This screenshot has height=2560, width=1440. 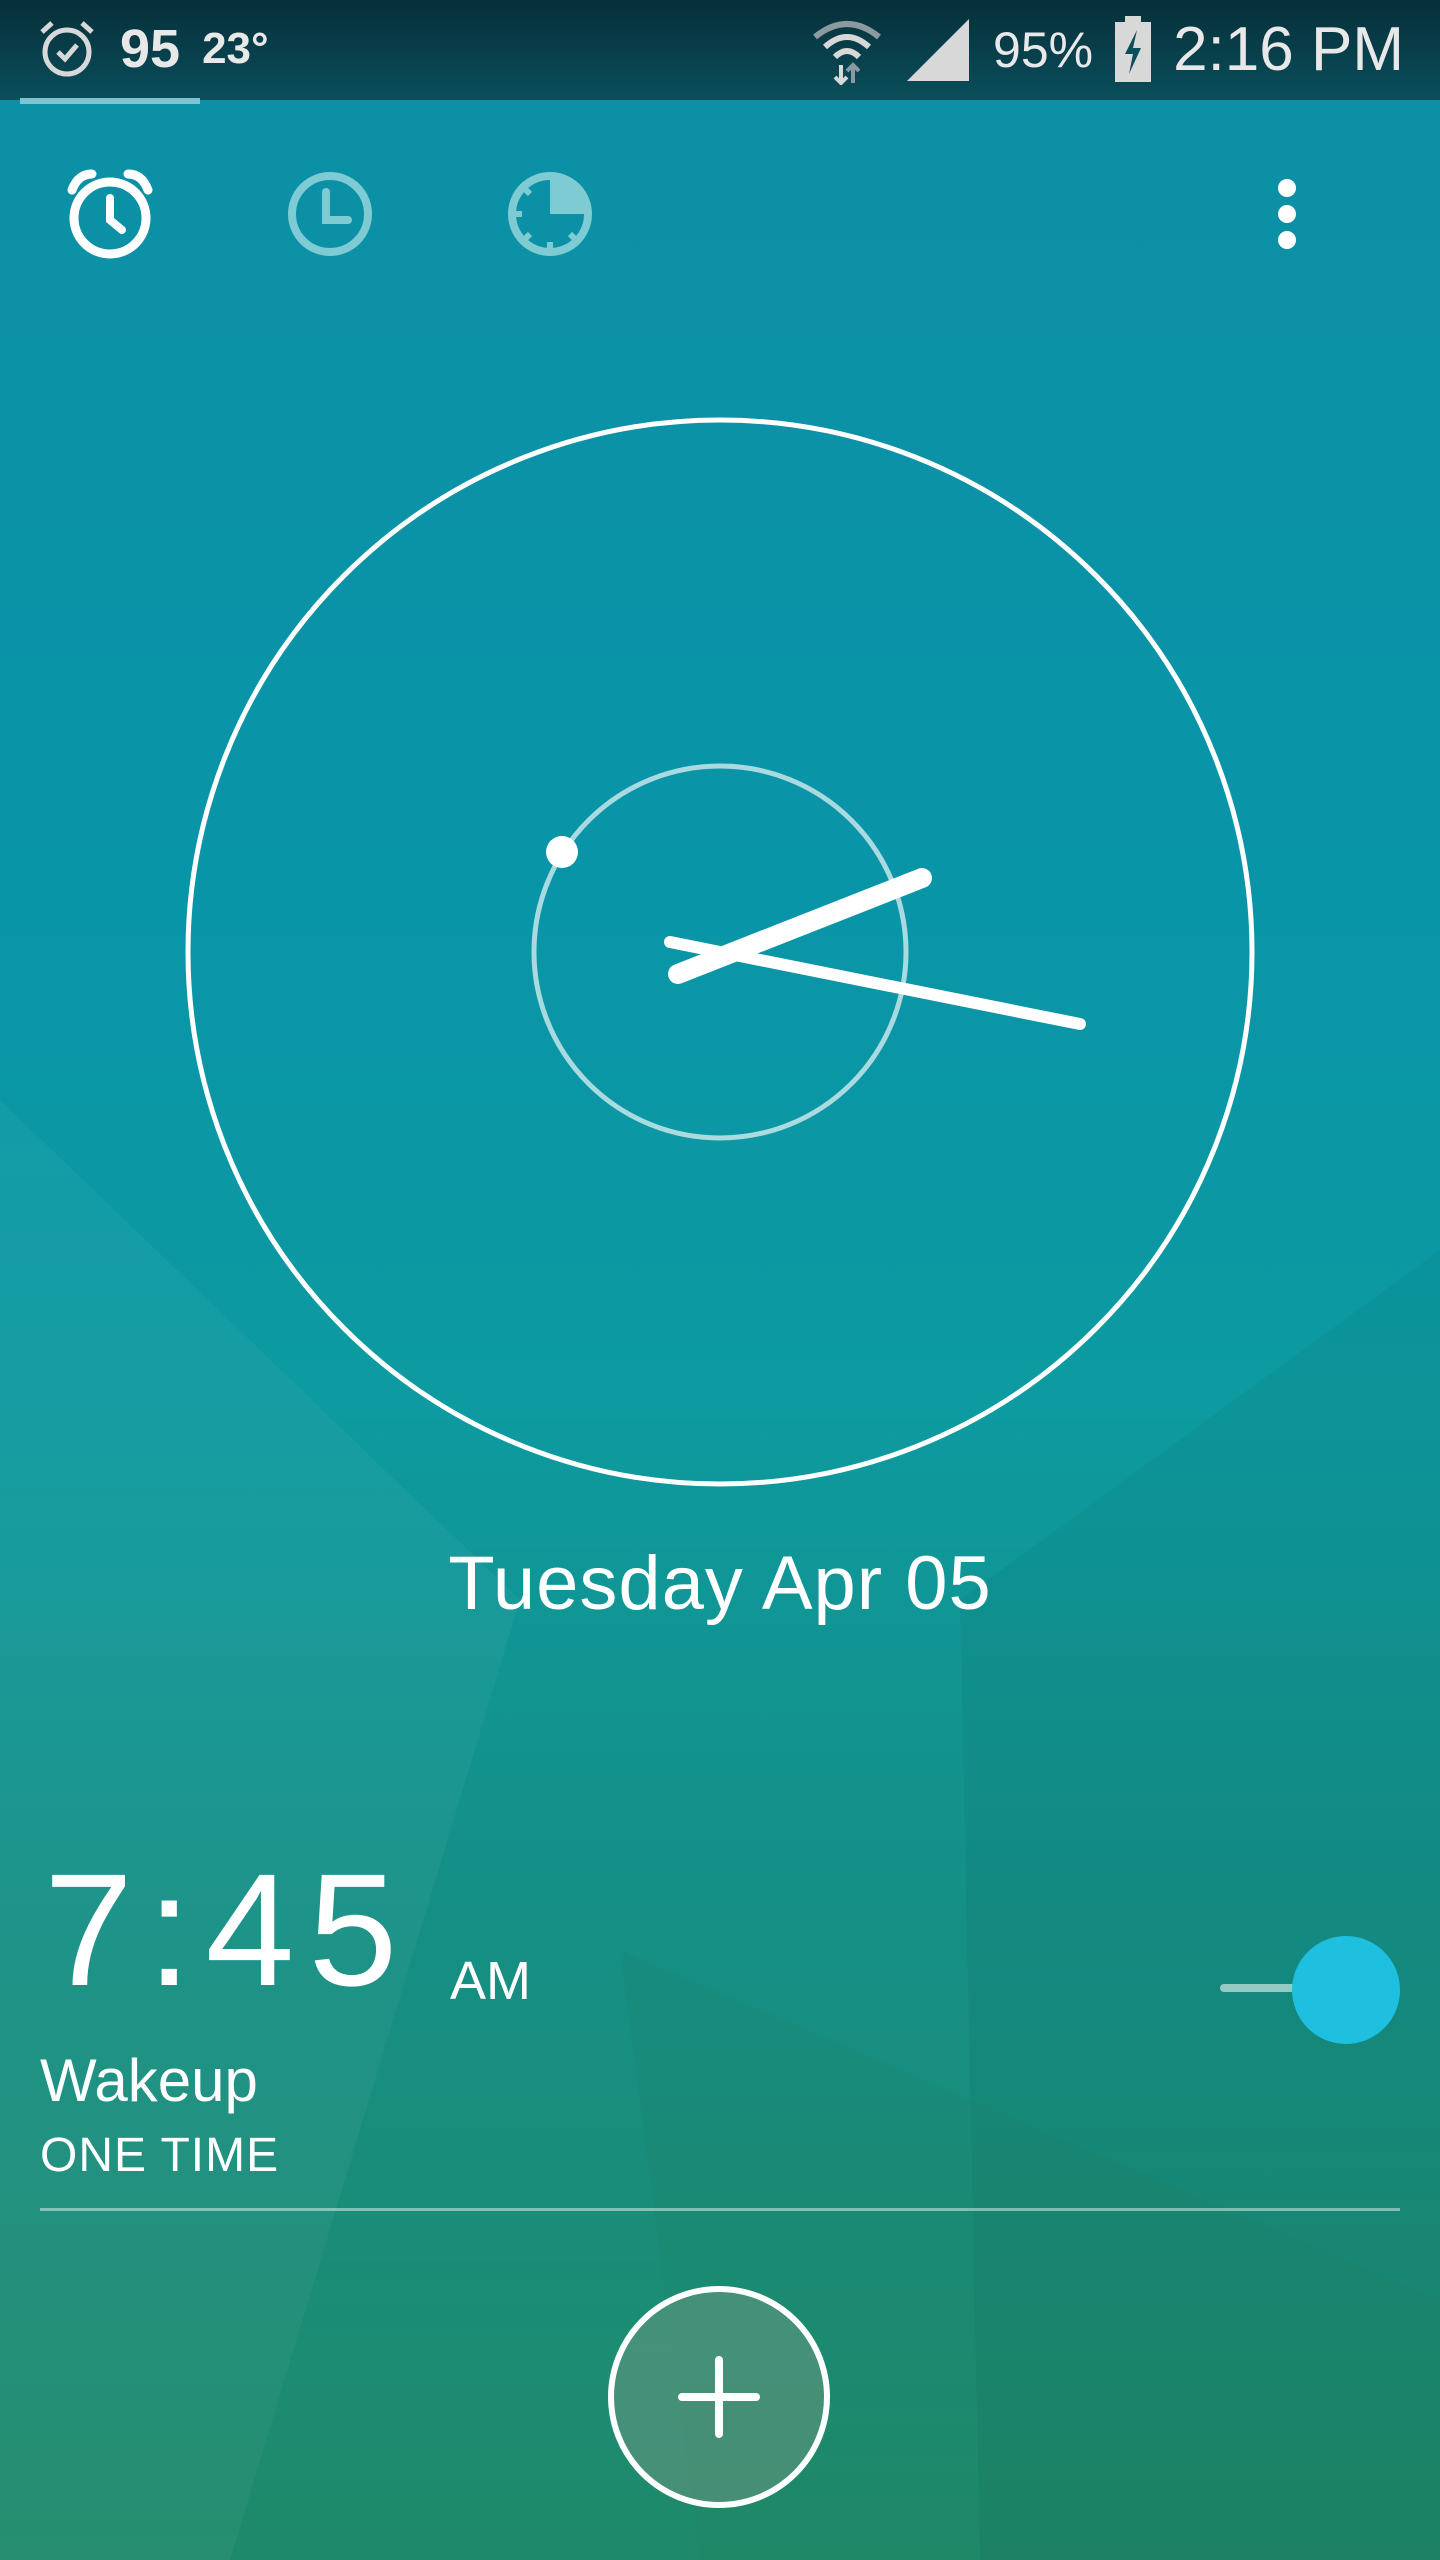 What do you see at coordinates (150, 49) in the screenshot?
I see `notification-count: 95` at bounding box center [150, 49].